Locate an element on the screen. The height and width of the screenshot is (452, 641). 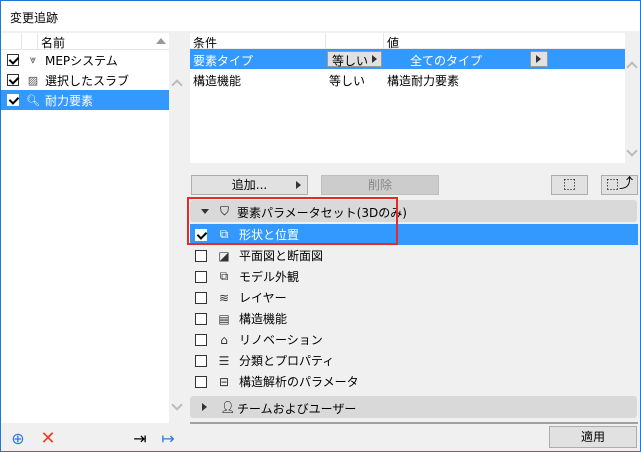
criteria-header: 条件 値 is located at coordinates (407, 41).